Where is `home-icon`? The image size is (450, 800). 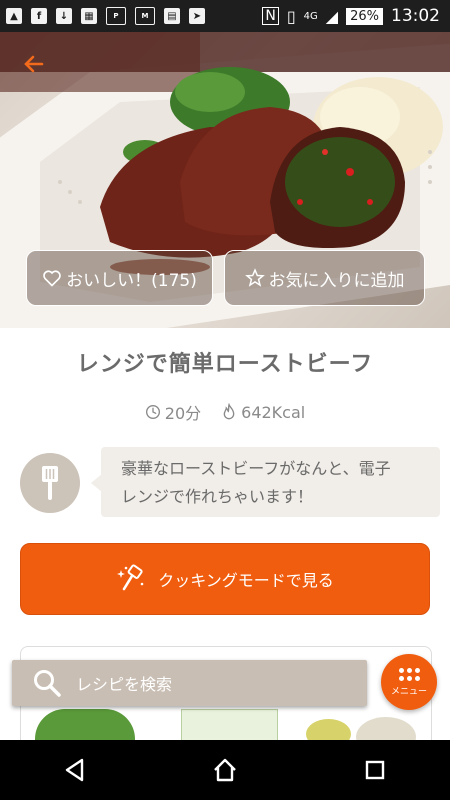 home-icon is located at coordinates (225, 770).